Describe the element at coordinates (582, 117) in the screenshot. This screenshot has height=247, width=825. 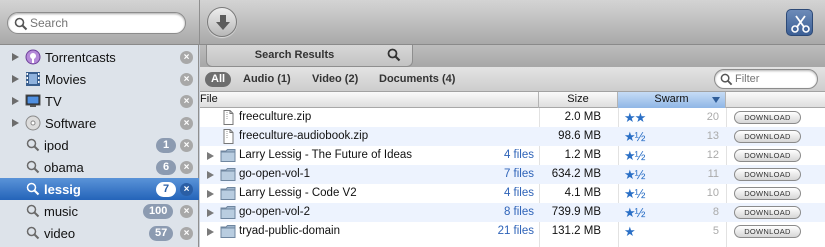
I see `file-size: 2.0 MB` at that location.